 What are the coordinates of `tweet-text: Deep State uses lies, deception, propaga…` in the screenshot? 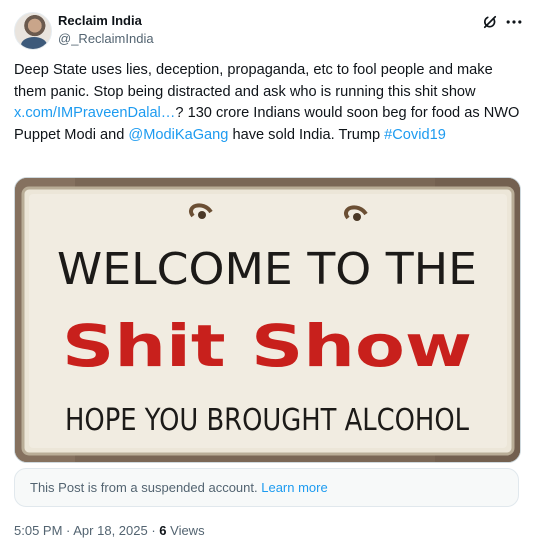 It's located at (267, 103).